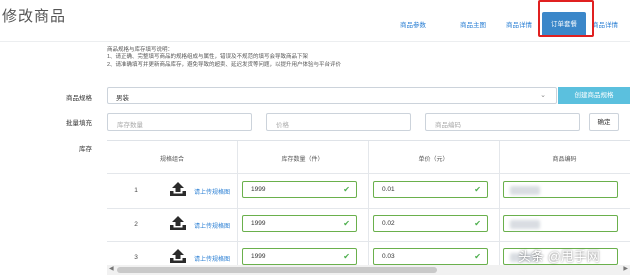 This screenshot has width=630, height=275. Describe the element at coordinates (388, 256) in the screenshot. I see `unit-price-value: 0.03` at that location.